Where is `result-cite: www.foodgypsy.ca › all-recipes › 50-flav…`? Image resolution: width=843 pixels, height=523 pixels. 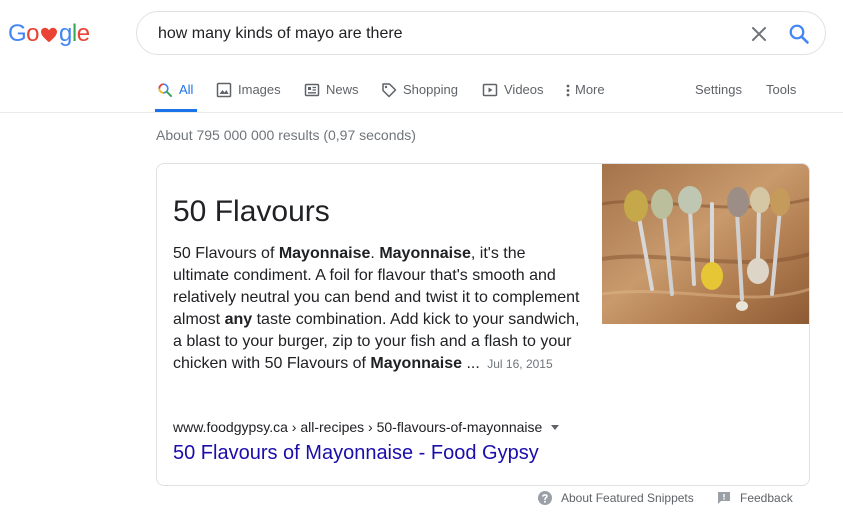
result-cite: www.foodgypsy.ca › all-recipes › 50-flav… is located at coordinates (366, 427).